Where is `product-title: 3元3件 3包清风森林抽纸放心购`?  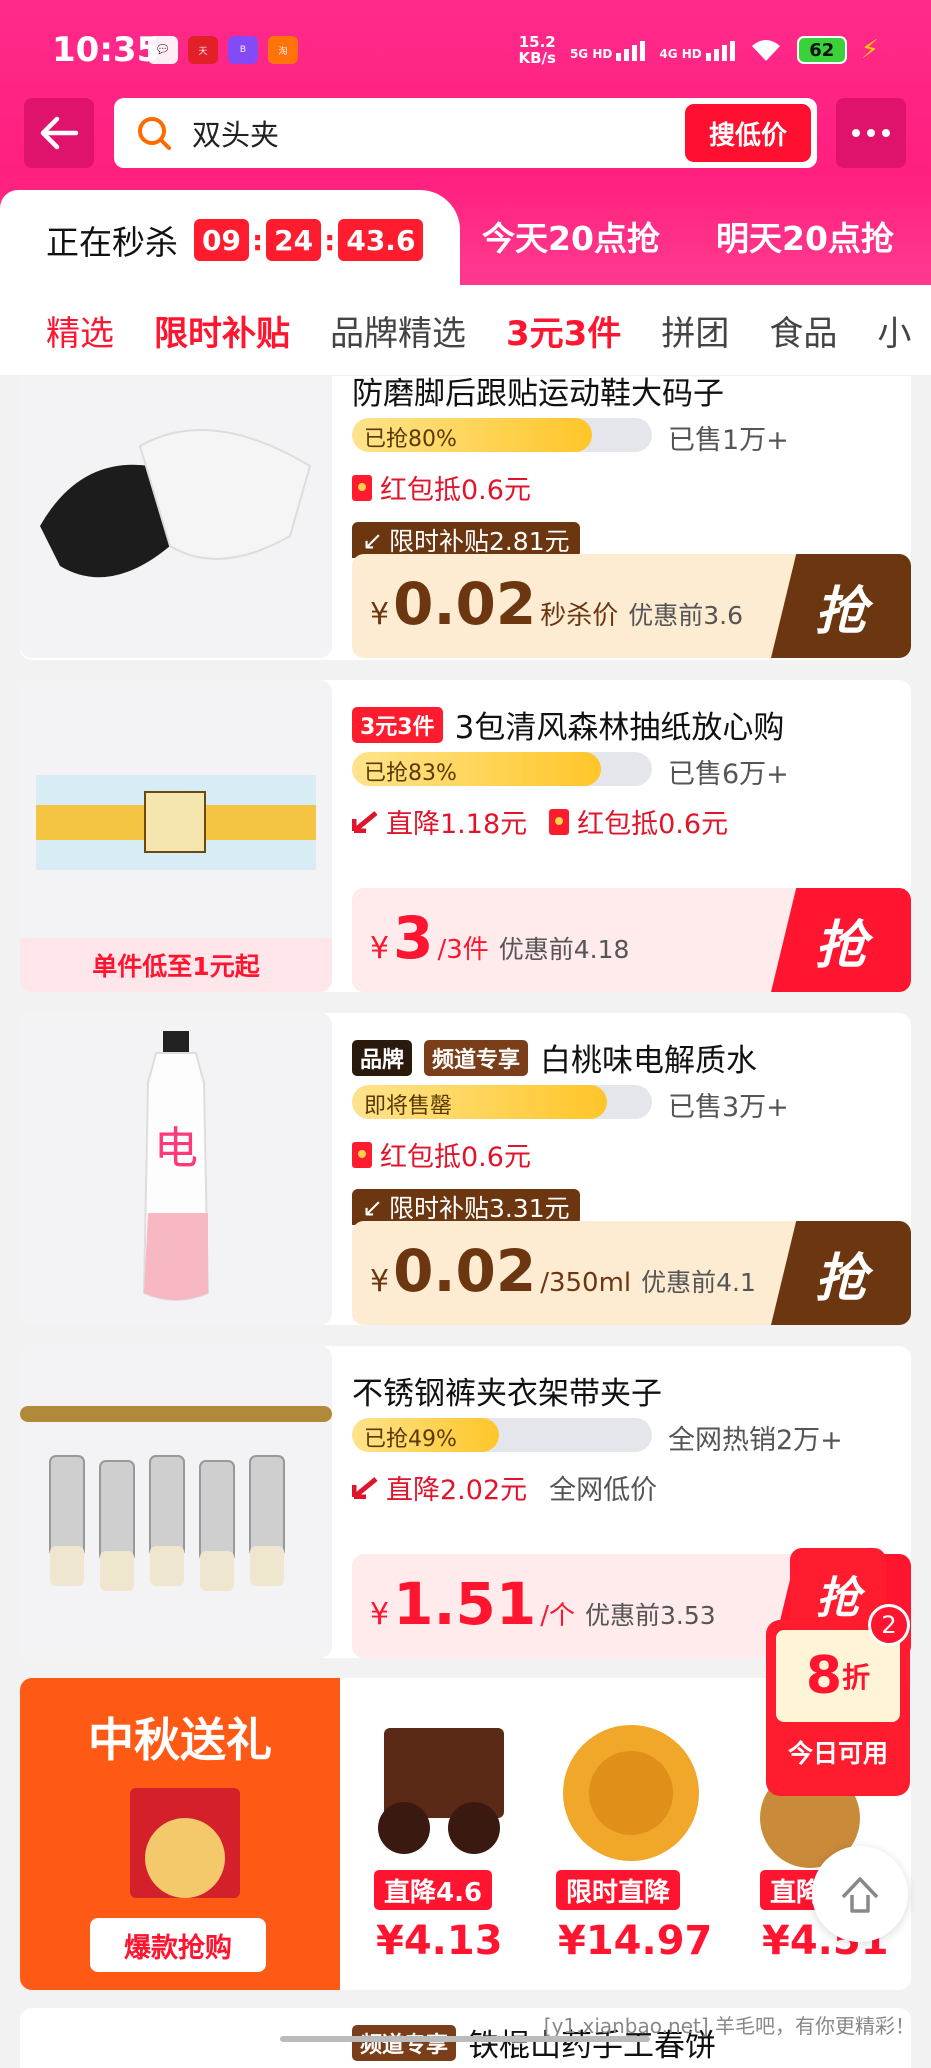
product-title: 3元3件 3包清风森林抽纸放心购 is located at coordinates (568, 724).